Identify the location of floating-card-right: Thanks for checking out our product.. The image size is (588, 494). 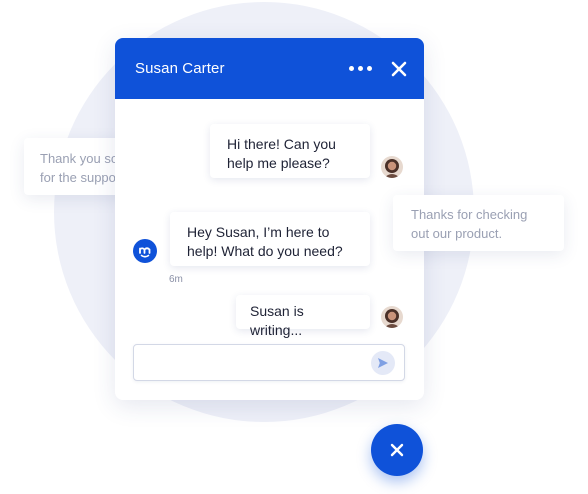
(478, 223).